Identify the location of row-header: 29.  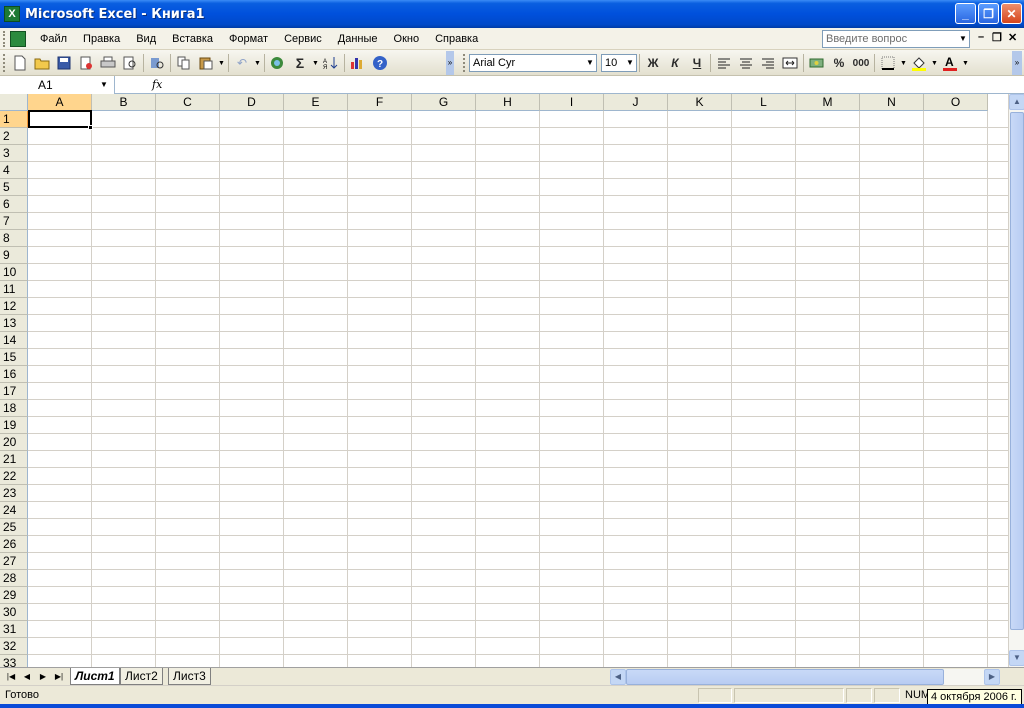
(14, 595).